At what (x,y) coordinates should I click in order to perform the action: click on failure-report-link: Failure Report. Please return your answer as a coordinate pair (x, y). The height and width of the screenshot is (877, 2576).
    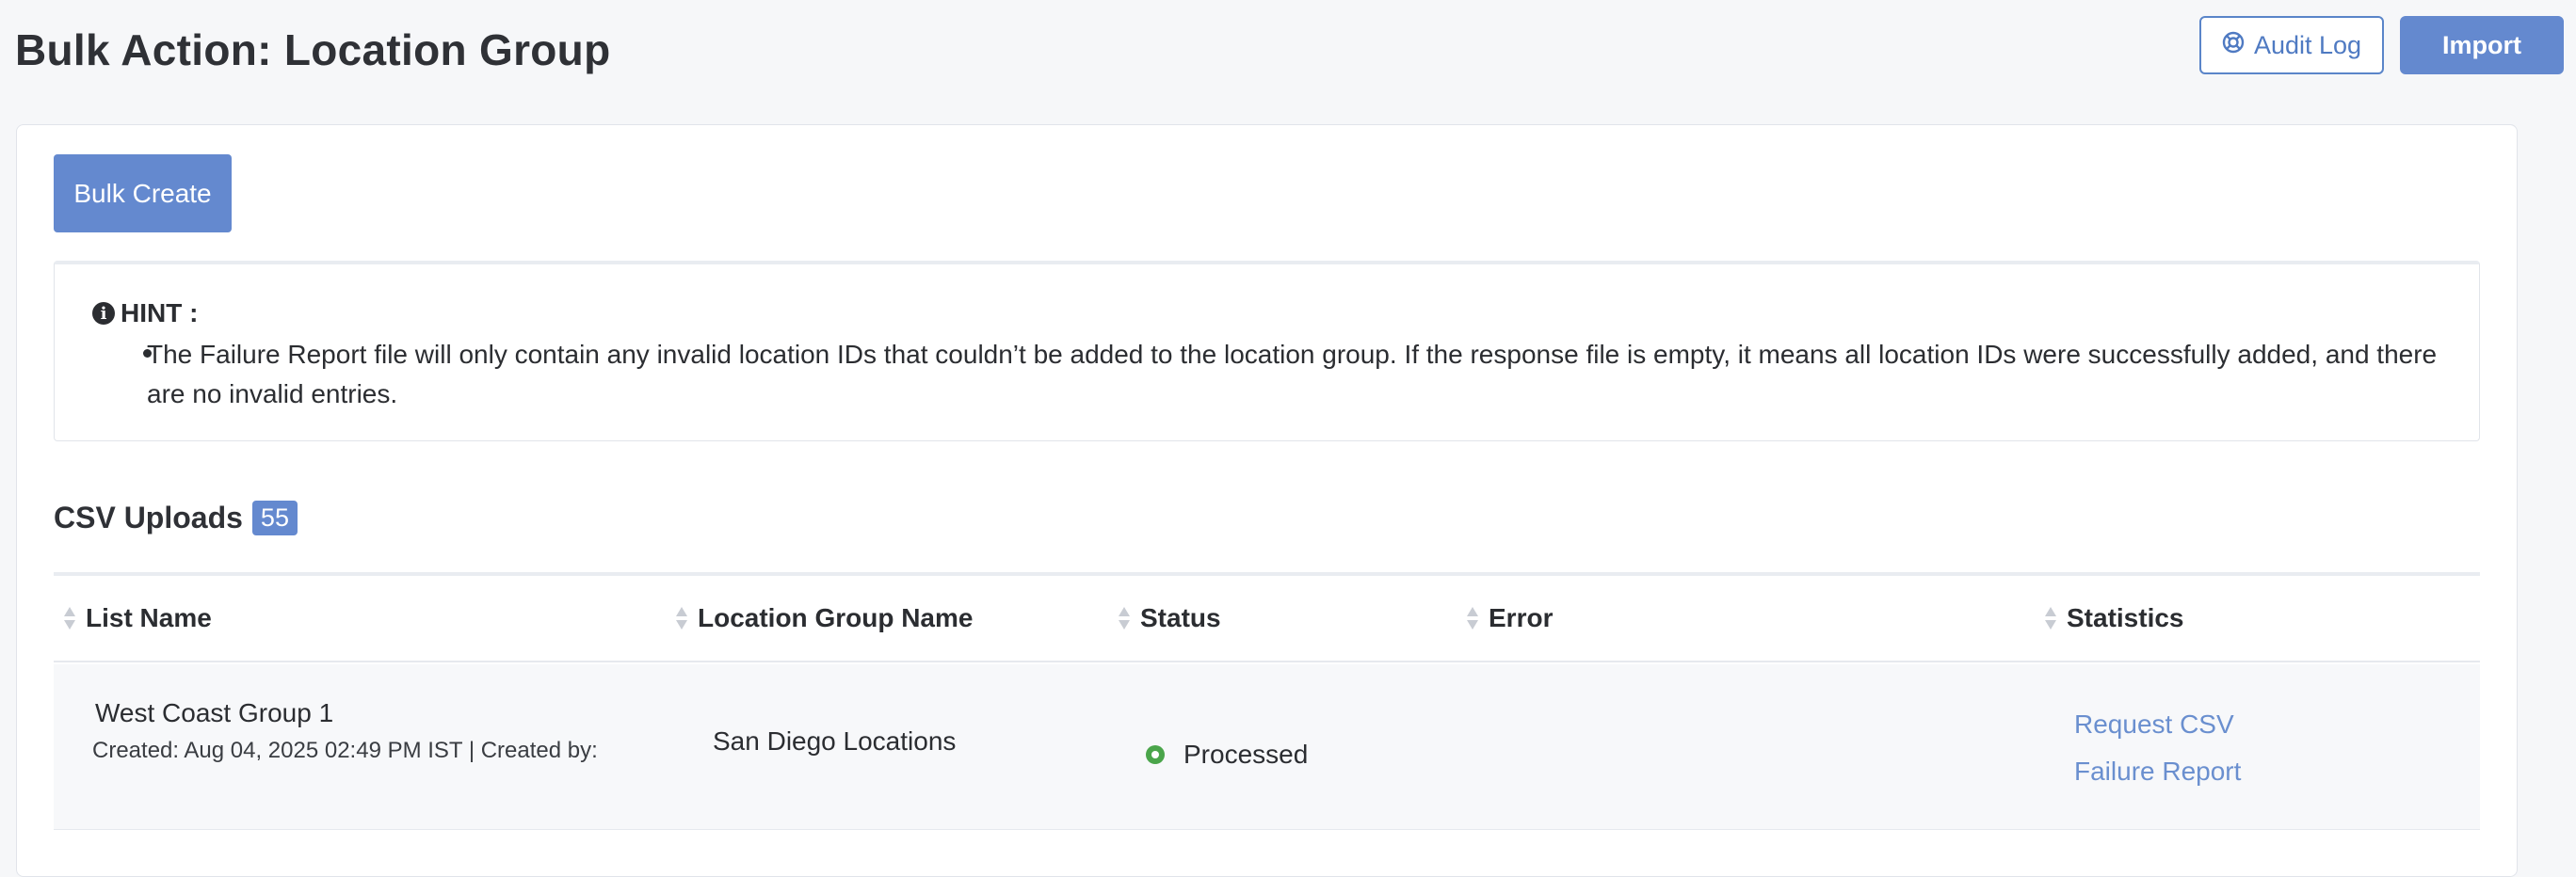
    Looking at the image, I should click on (2157, 772).